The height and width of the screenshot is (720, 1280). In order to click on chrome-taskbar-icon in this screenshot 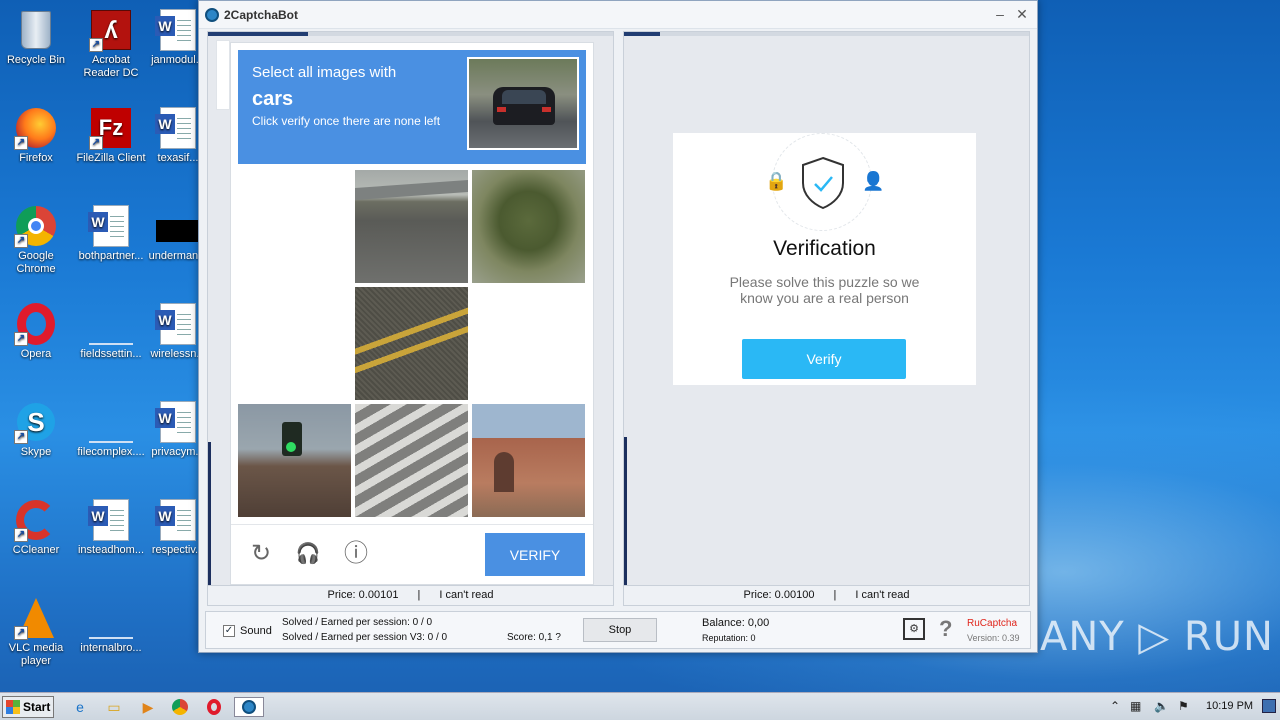, I will do `click(180, 707)`.